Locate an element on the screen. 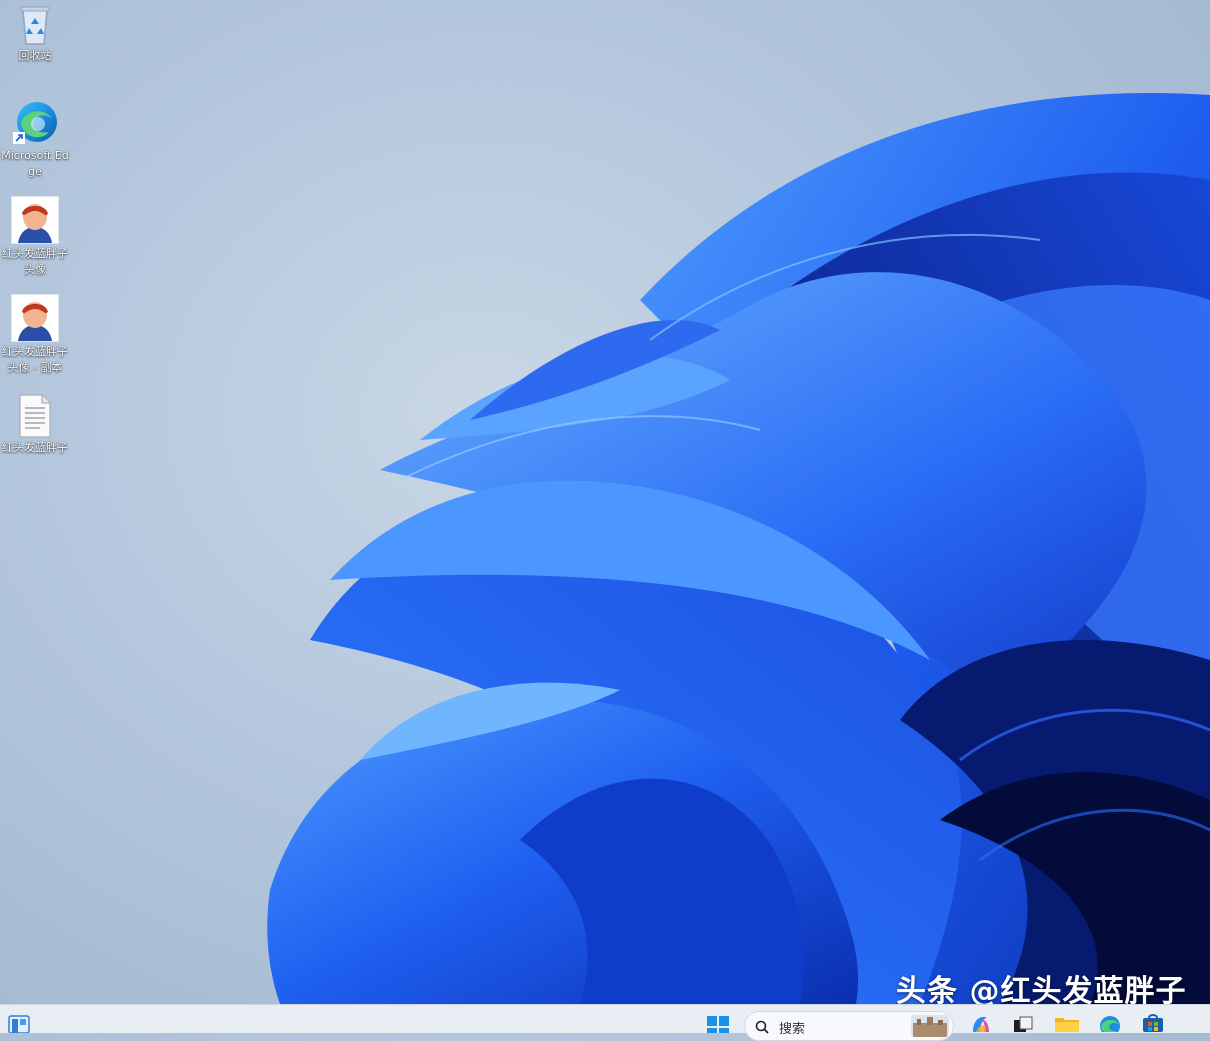 This screenshot has width=1210, height=1041. desktop-icon-text-file: 红头发蓝胖子 is located at coordinates (35, 425).